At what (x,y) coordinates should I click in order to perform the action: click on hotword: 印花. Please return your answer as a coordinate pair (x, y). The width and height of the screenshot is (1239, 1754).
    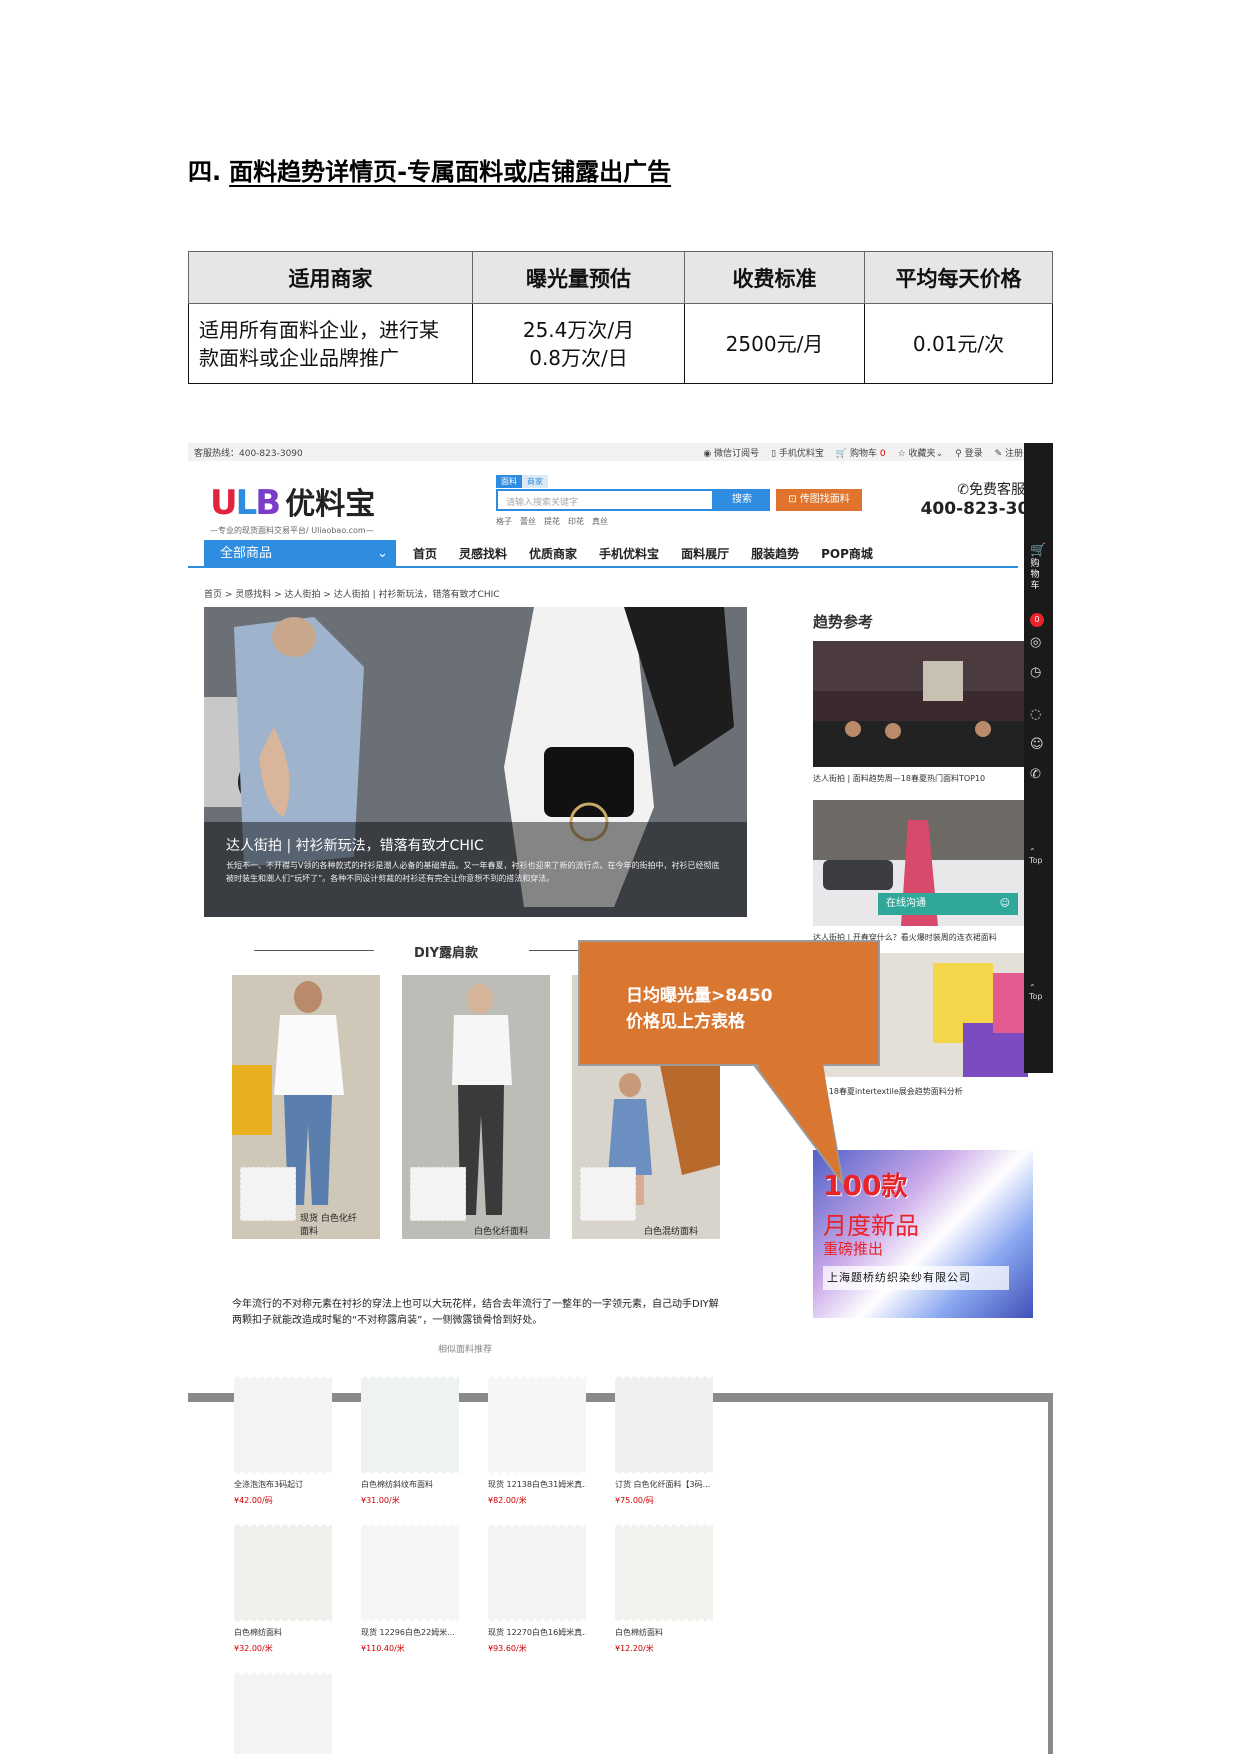
    Looking at the image, I should click on (576, 521).